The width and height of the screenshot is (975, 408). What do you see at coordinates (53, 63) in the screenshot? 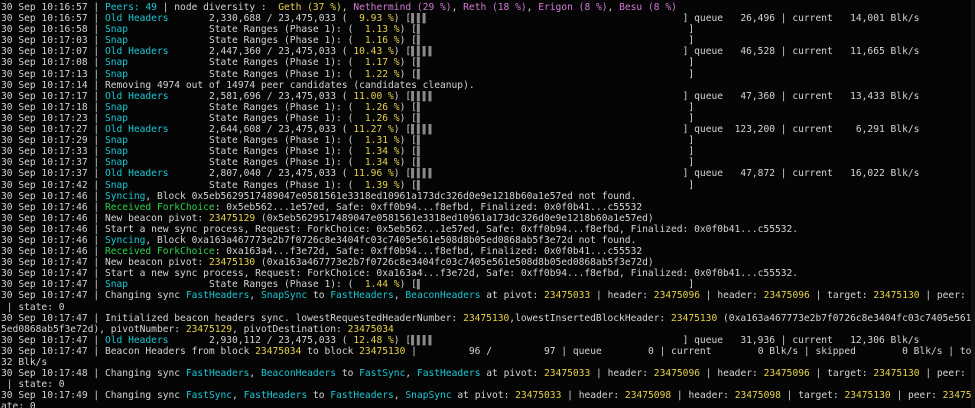
I see `log-segment-default: 30 Sep 10:17:08 |` at bounding box center [53, 63].